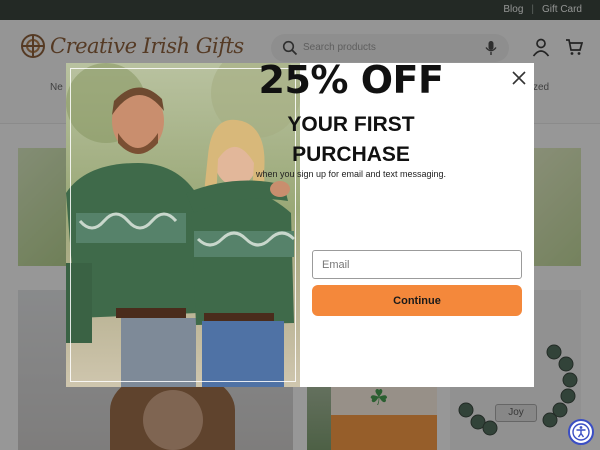 The image size is (600, 450). I want to click on discount-subheadline: YOUR FIRST PURCHASE, so click(351, 140).